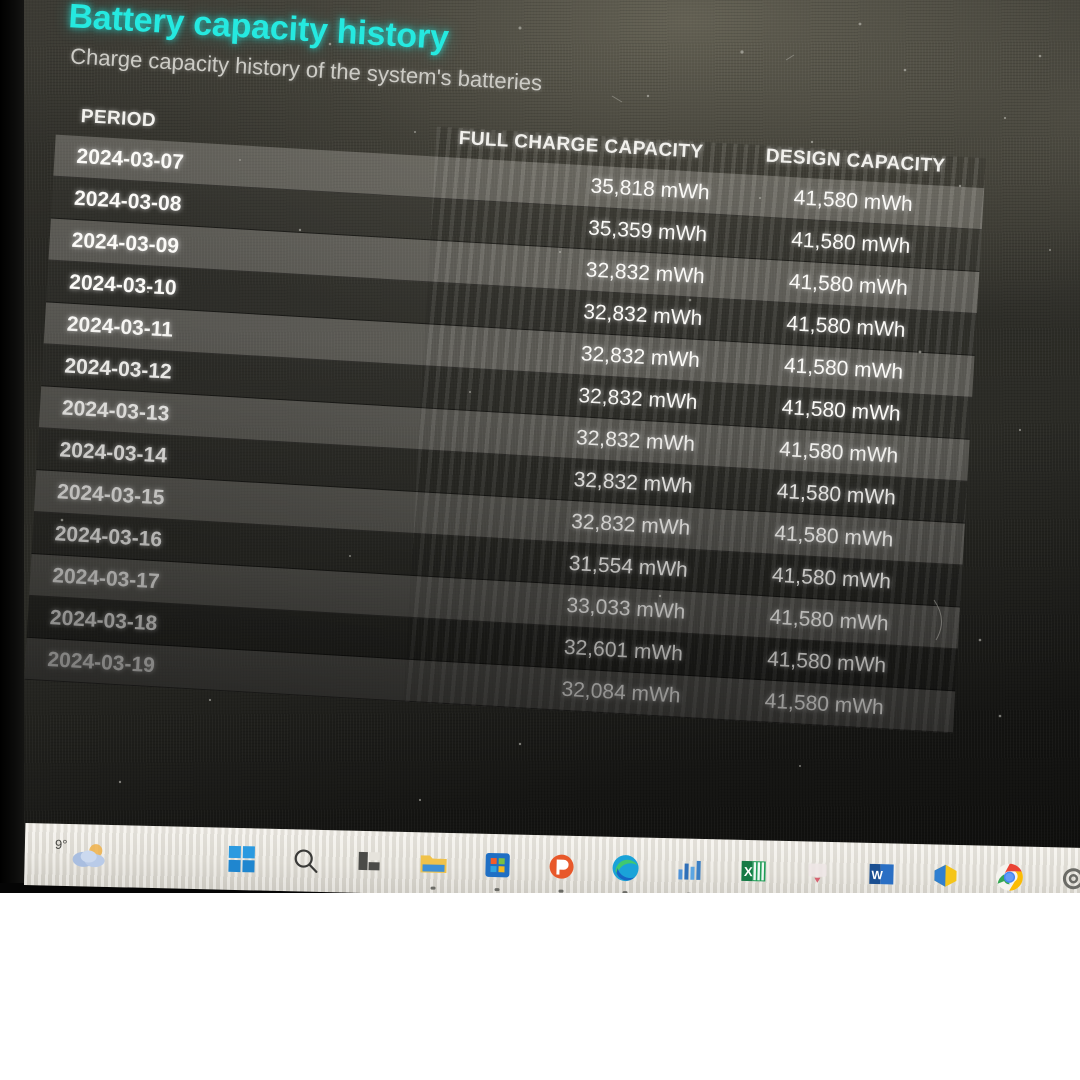 The image size is (1080, 1080). What do you see at coordinates (305, 860) in the screenshot?
I see `search-button` at bounding box center [305, 860].